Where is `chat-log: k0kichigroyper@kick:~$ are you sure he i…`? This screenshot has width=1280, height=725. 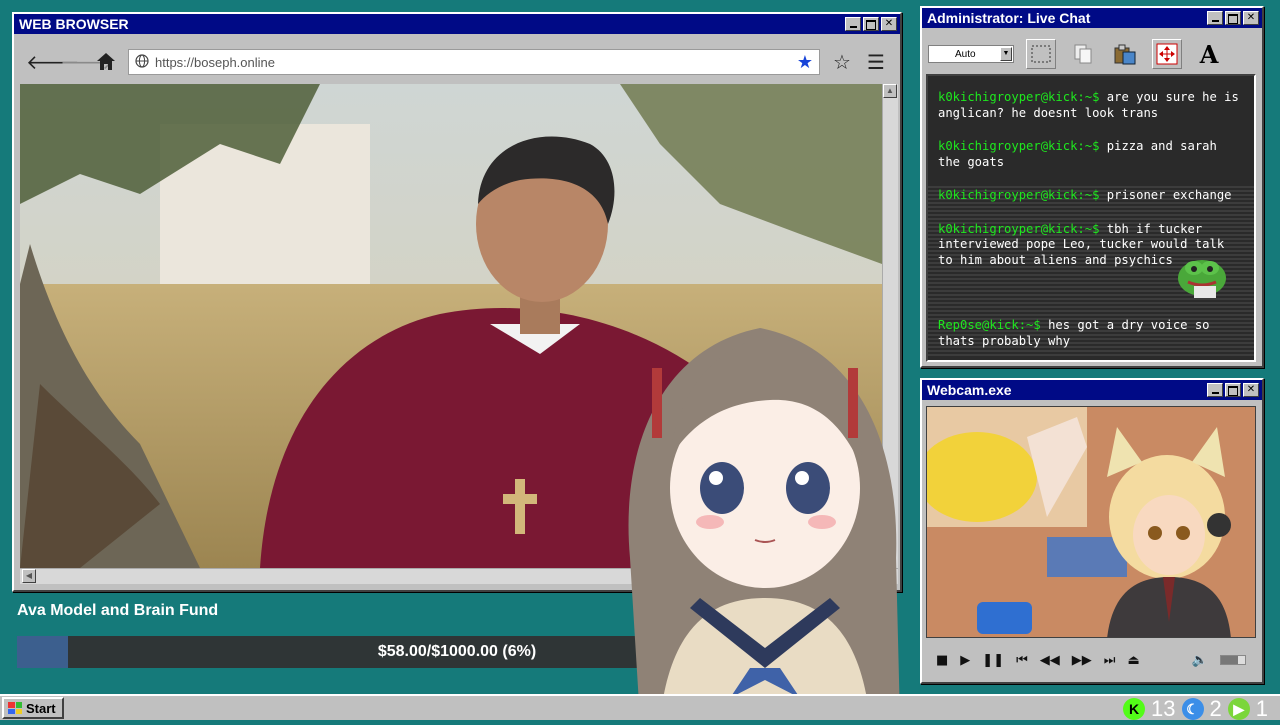 chat-log: k0kichigroyper@kick:~$ are you sure he i… is located at coordinates (1091, 218).